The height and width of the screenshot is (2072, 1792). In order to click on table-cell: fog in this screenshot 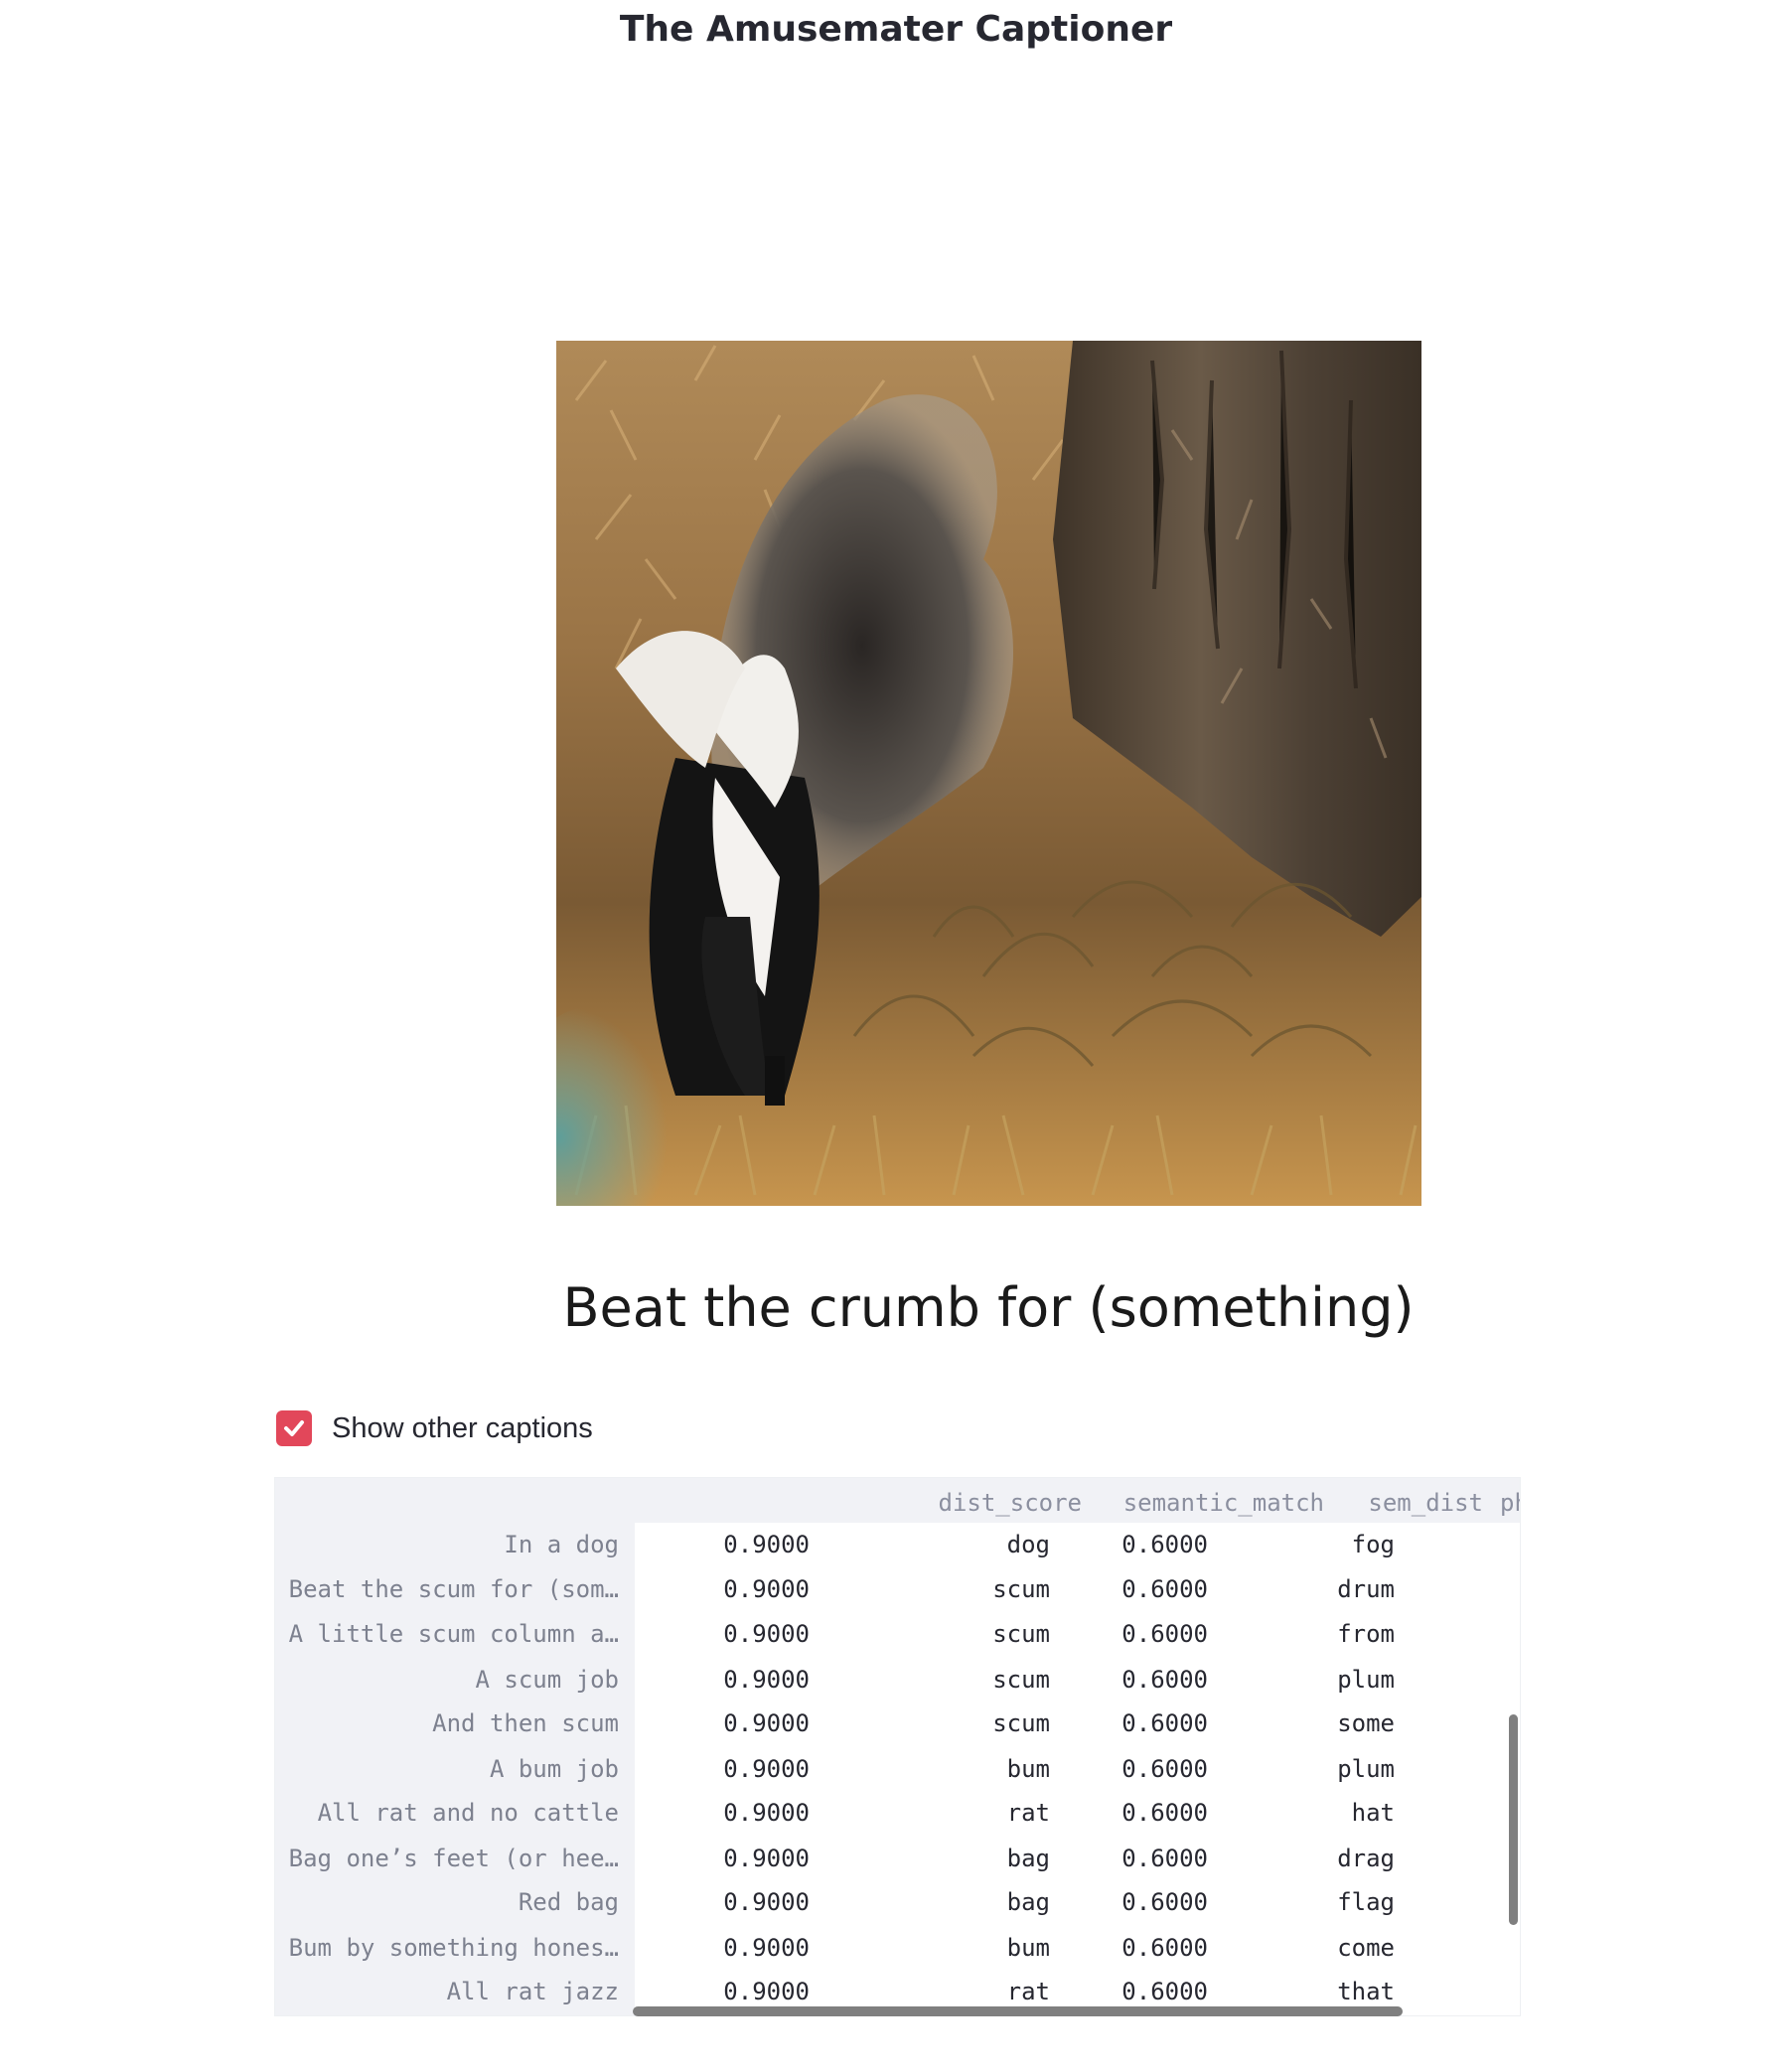, I will do `click(1373, 1544)`.